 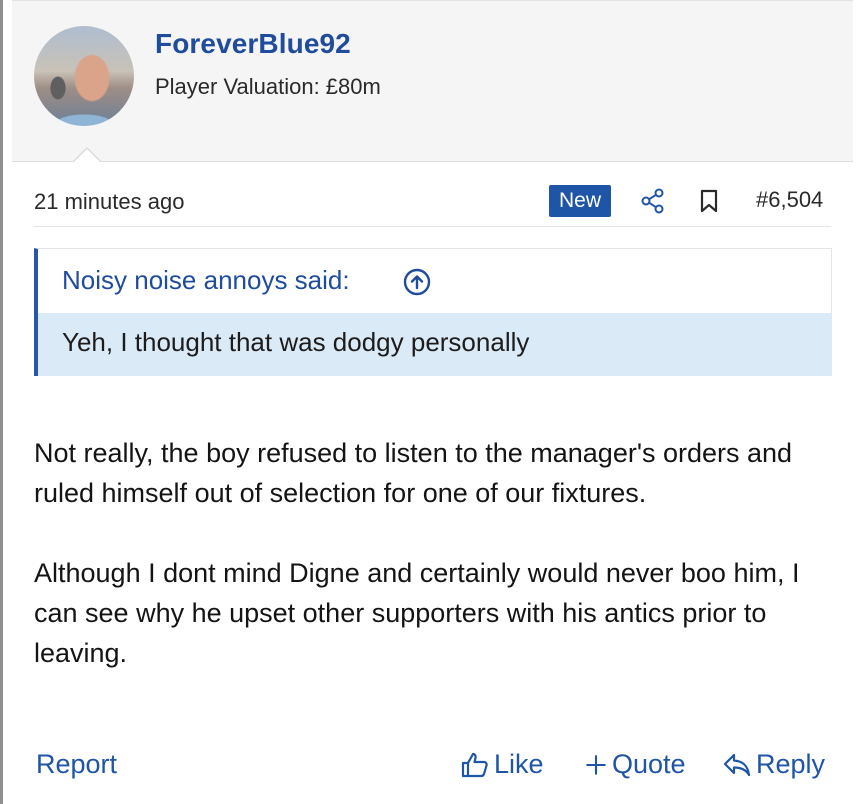 I want to click on meta-divider, so click(x=432, y=226).